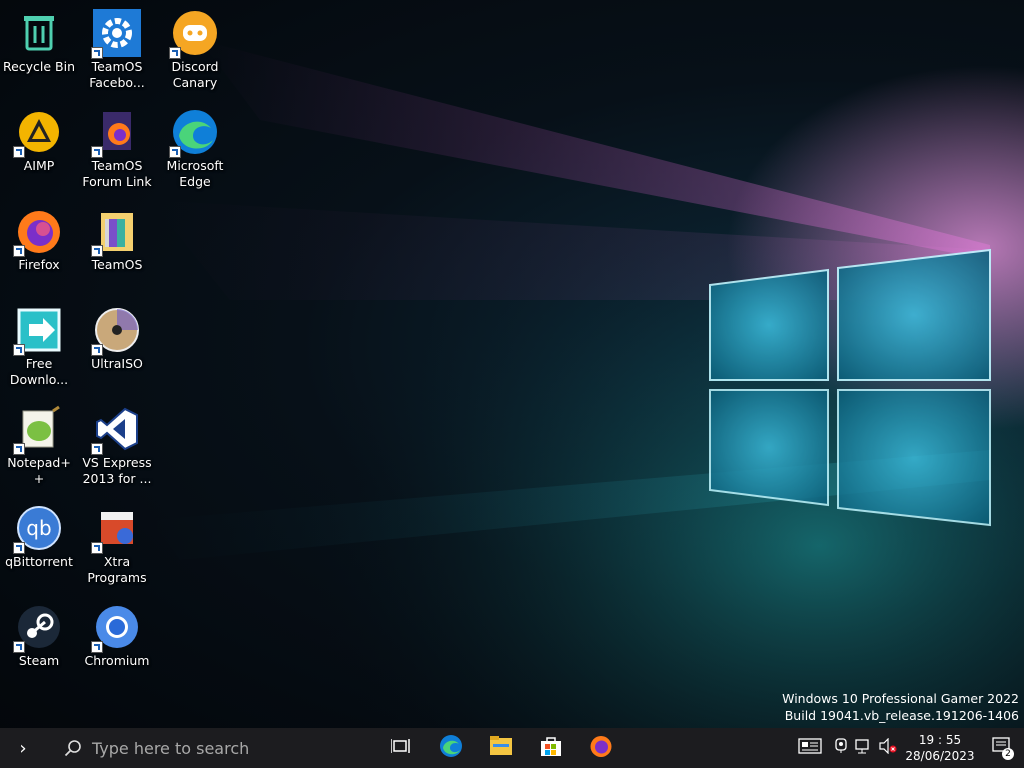 The image size is (1024, 768). I want to click on desktop-icon-label: Chromium, so click(117, 660).